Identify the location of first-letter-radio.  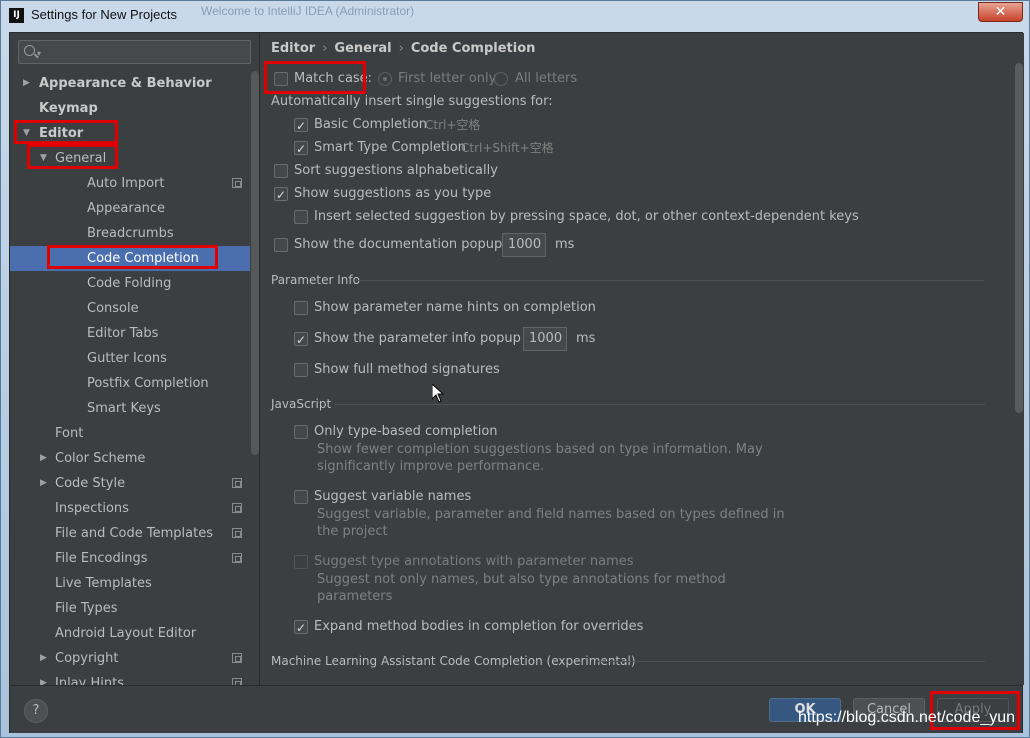
(385, 79).